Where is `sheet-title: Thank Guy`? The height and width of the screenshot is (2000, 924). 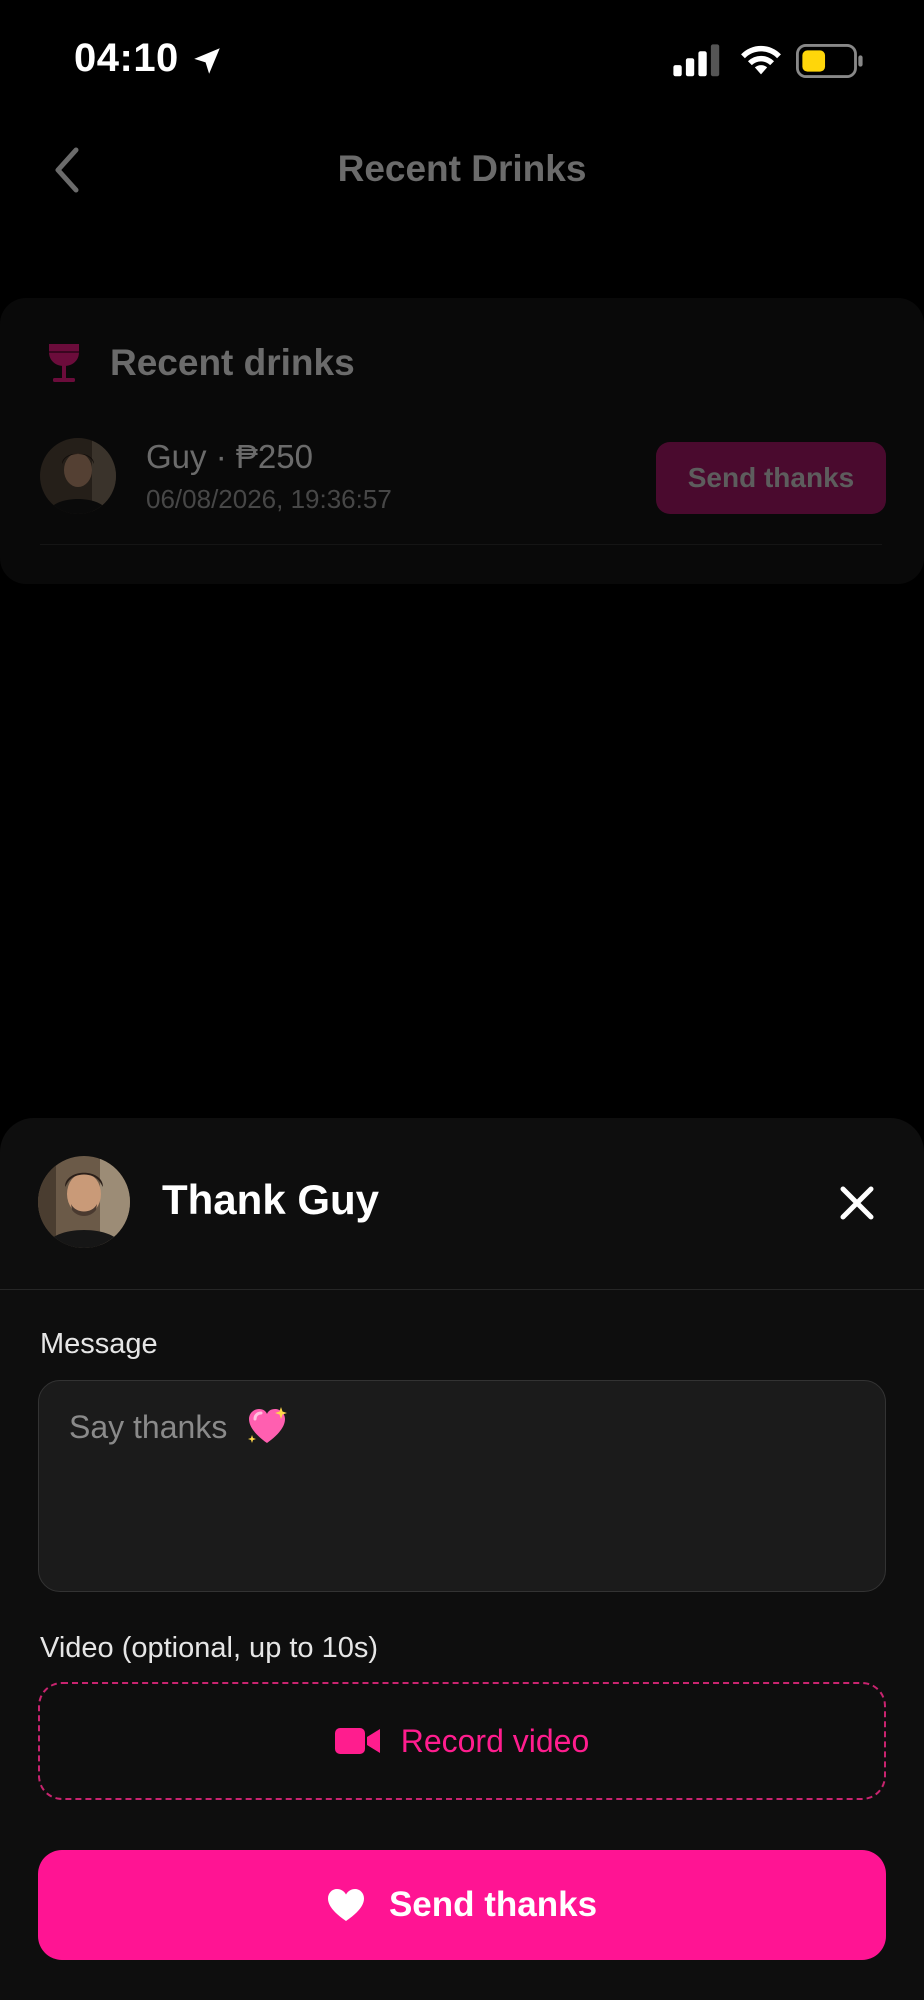
sheet-title: Thank Guy is located at coordinates (271, 1199).